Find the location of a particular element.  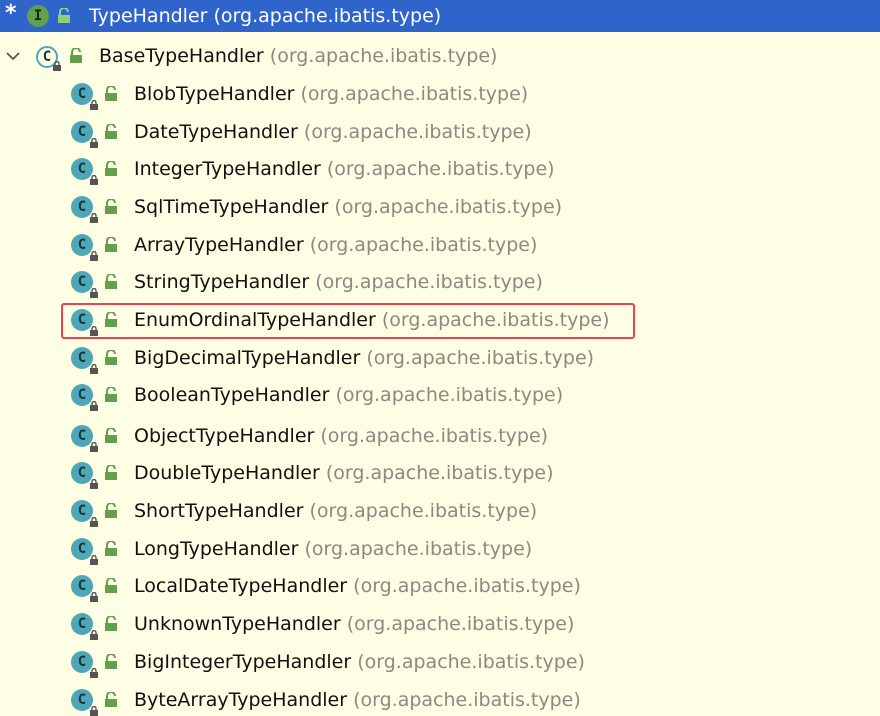

node-label: LongTypeHandler (org.apache.ibatis.type) is located at coordinates (333, 549).